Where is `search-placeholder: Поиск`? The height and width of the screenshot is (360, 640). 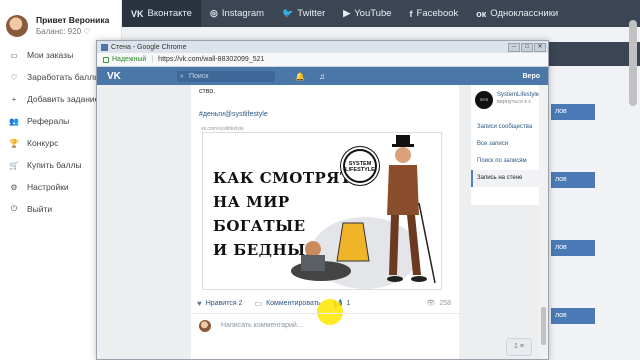 search-placeholder: Поиск is located at coordinates (199, 76).